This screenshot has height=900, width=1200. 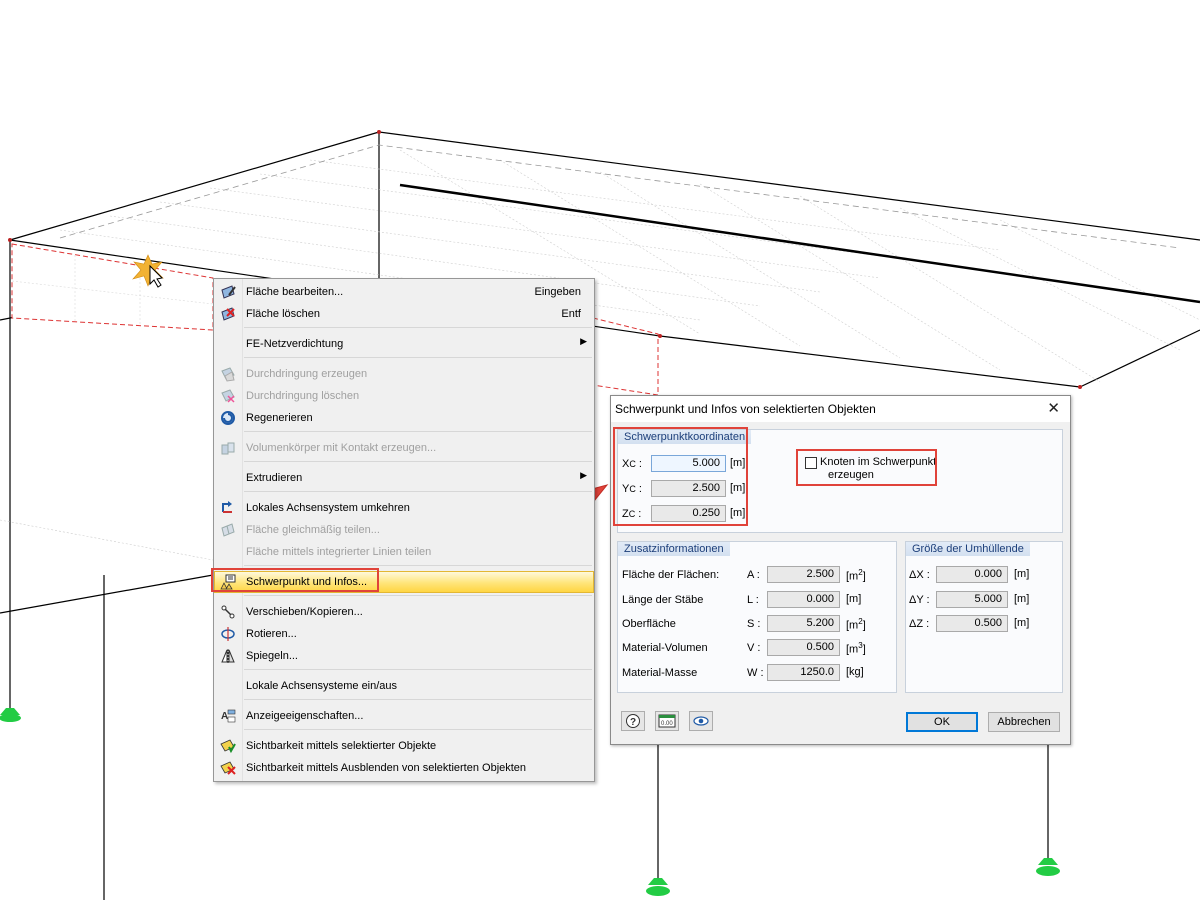 What do you see at coordinates (919, 600) in the screenshot?
I see `delta-y-label: ΔY :` at bounding box center [919, 600].